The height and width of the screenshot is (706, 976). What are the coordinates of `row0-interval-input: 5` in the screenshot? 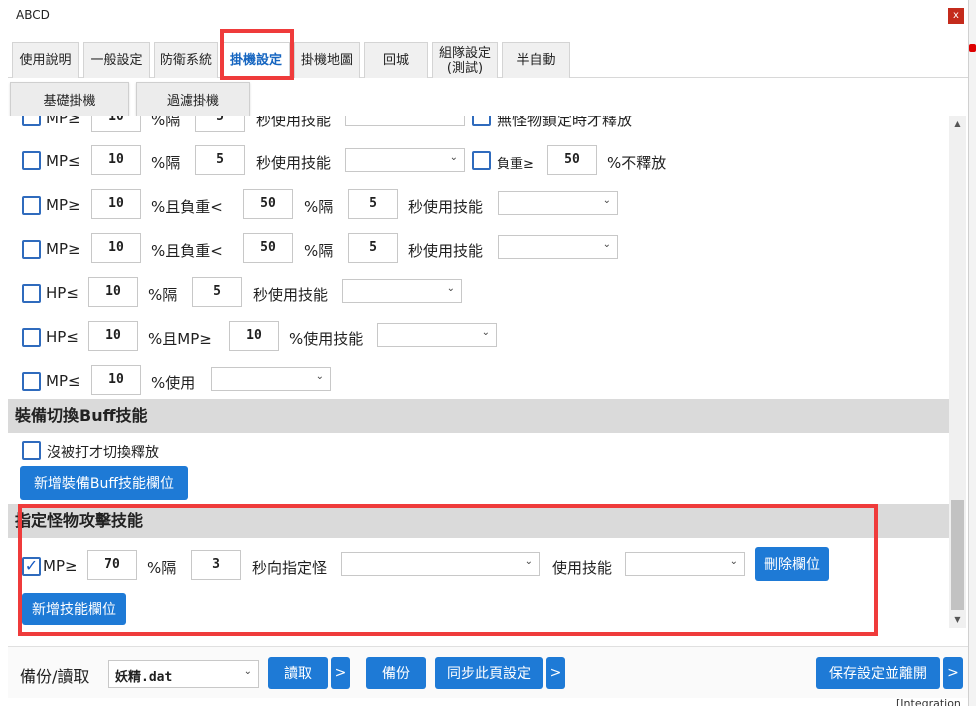 It's located at (220, 124).